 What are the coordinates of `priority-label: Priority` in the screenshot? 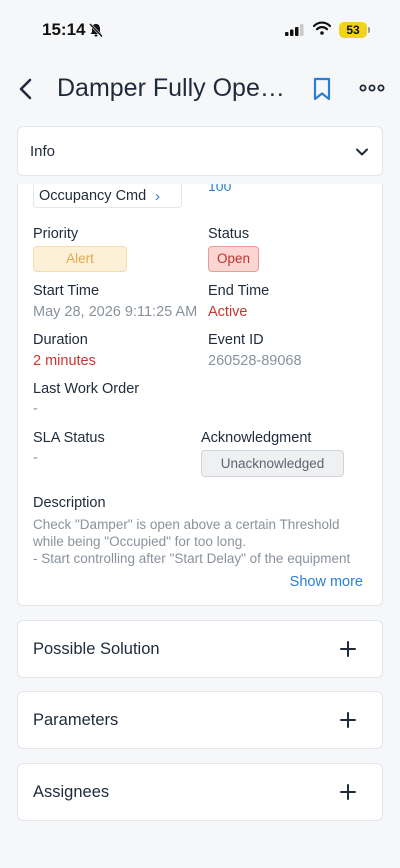 It's located at (56, 234).